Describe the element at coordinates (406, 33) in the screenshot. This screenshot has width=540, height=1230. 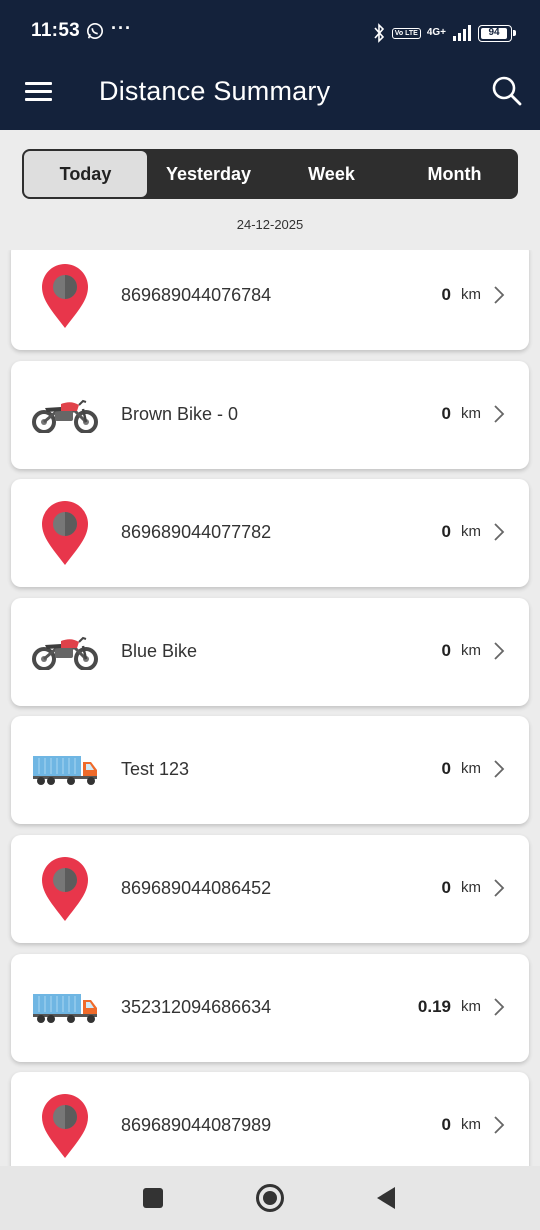
I see `volte-badge: Vo LTE` at that location.